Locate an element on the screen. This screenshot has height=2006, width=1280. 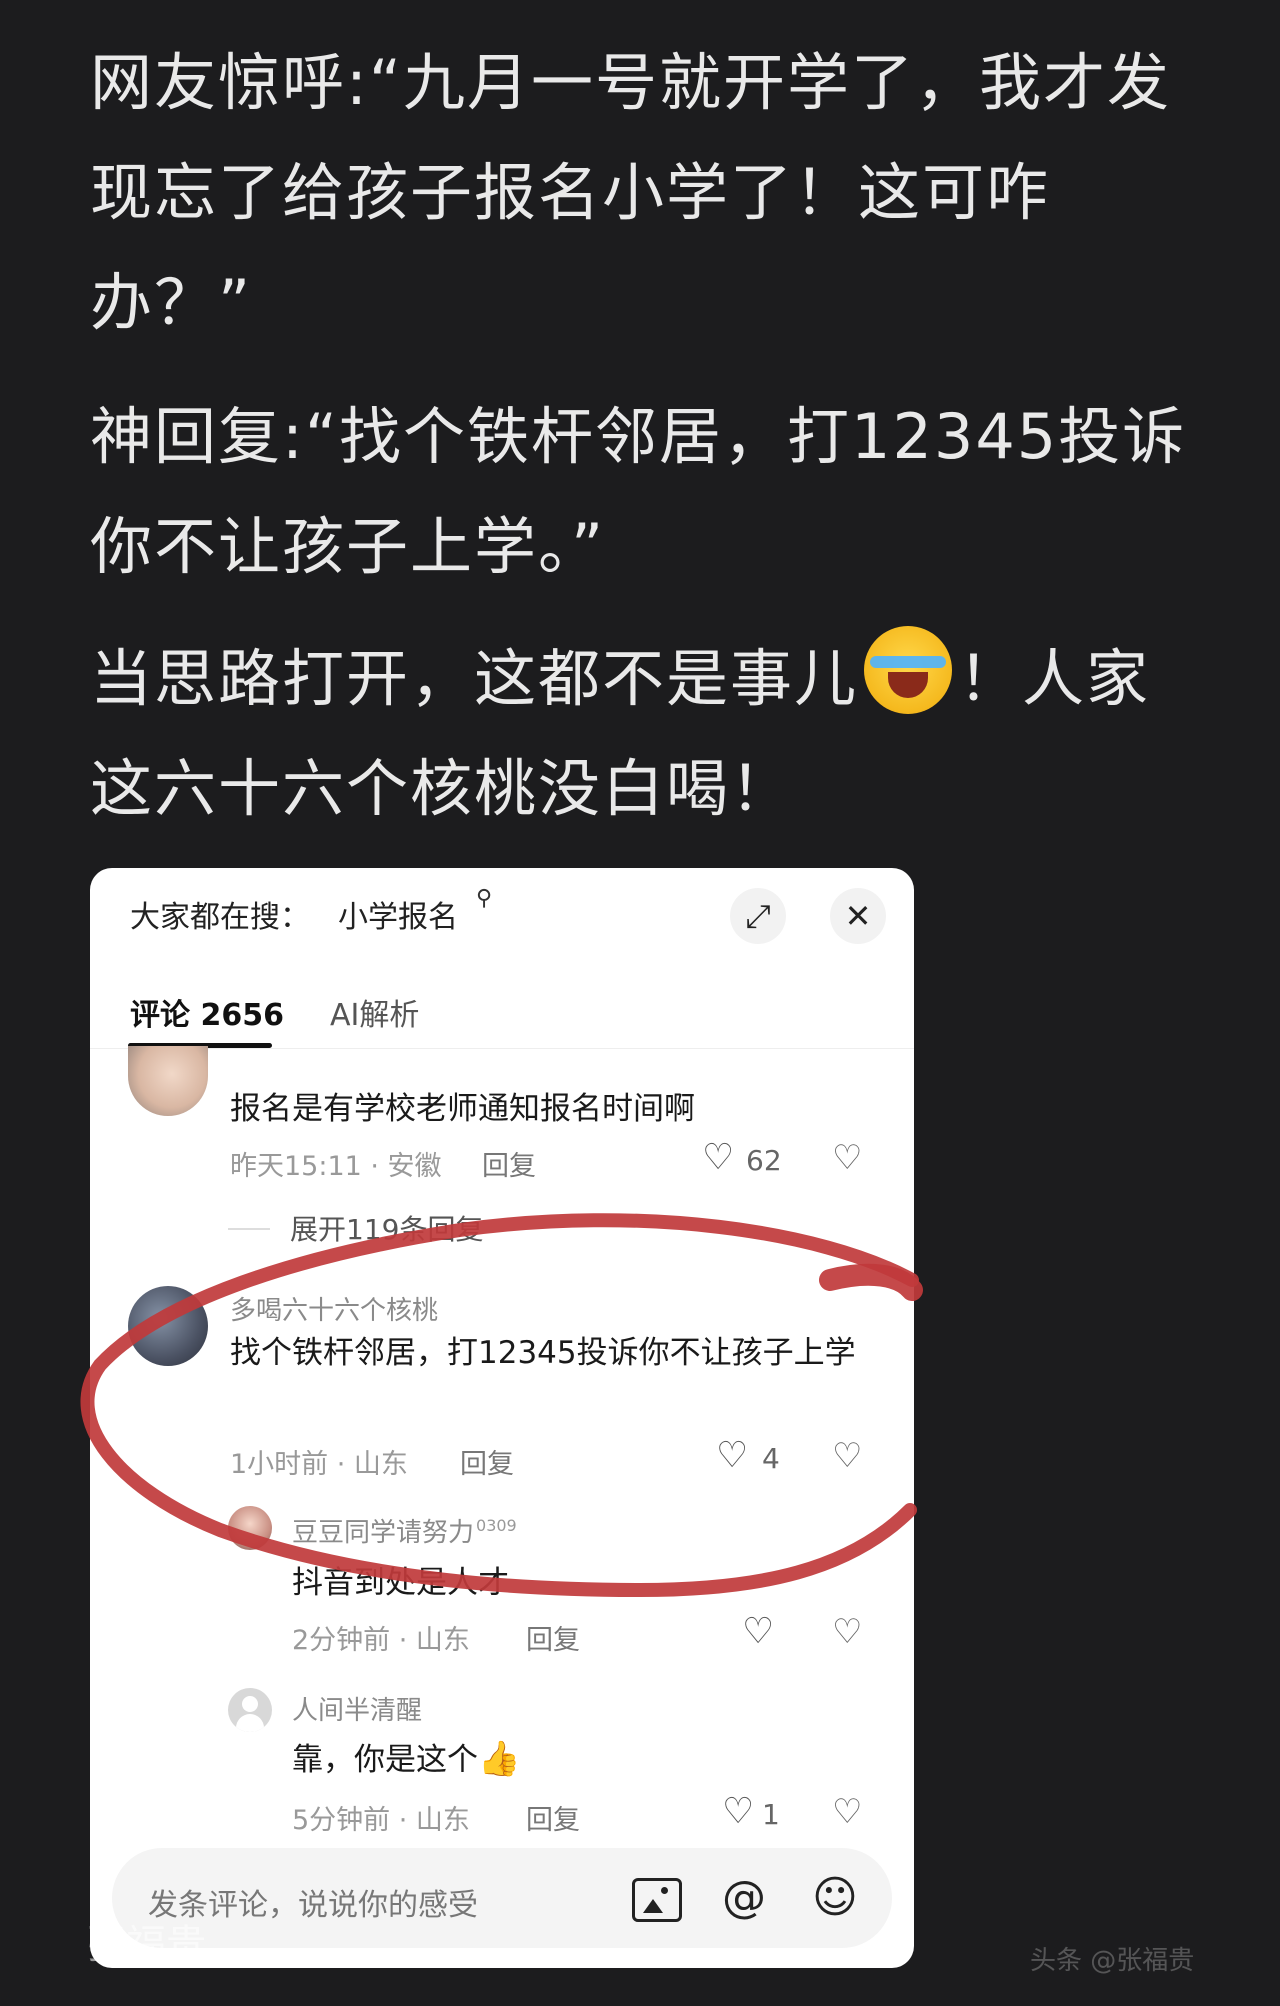
divider is located at coordinates (249, 1229).